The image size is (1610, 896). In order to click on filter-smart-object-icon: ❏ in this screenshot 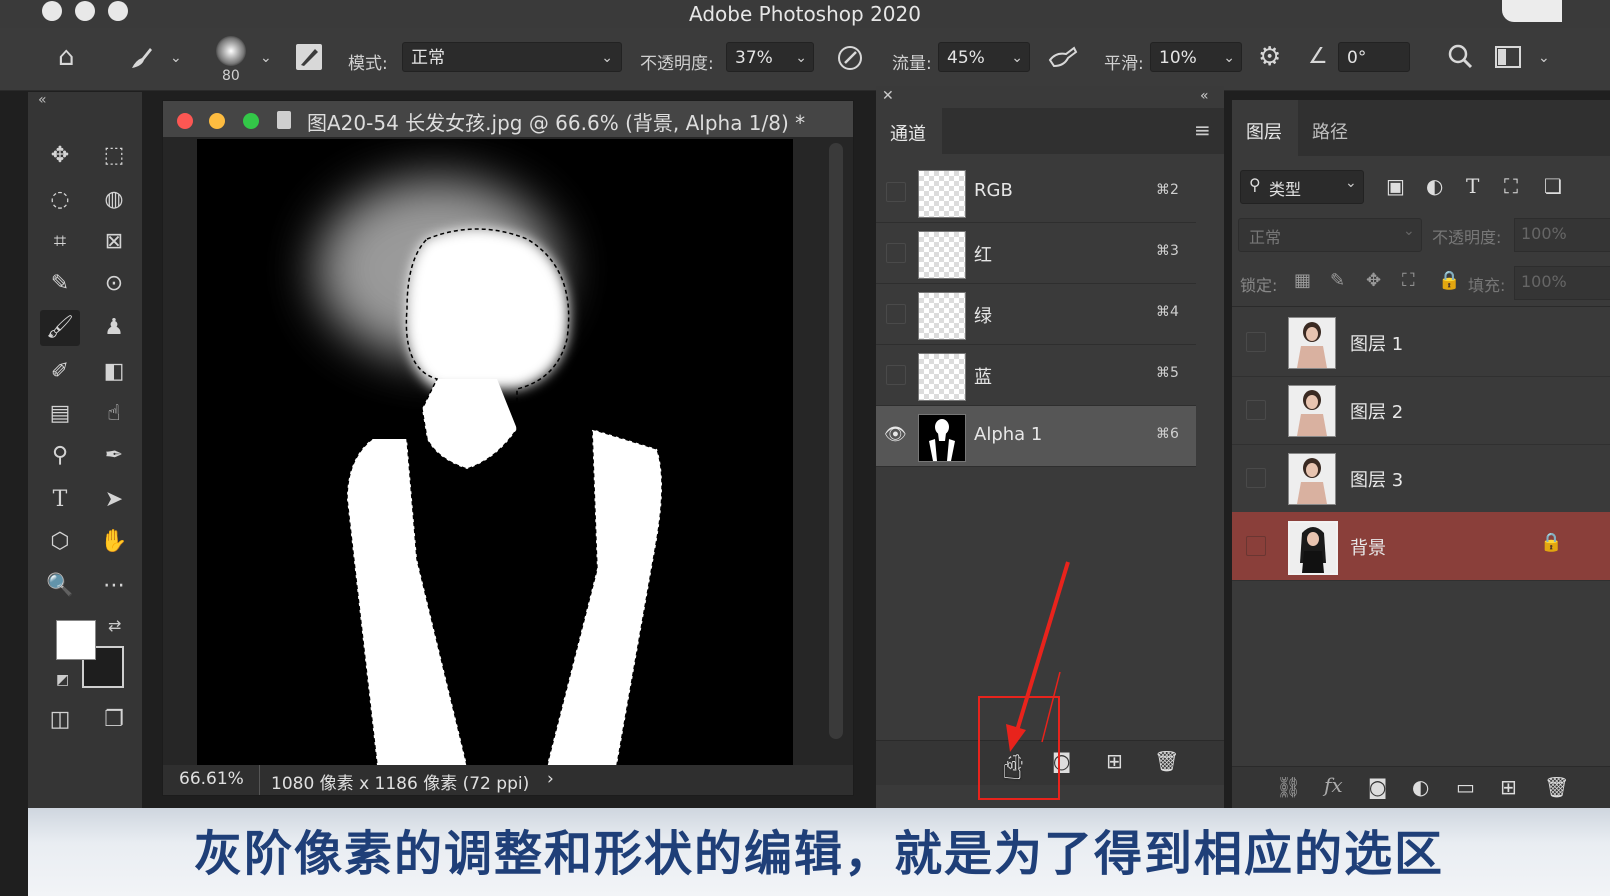, I will do `click(1553, 186)`.